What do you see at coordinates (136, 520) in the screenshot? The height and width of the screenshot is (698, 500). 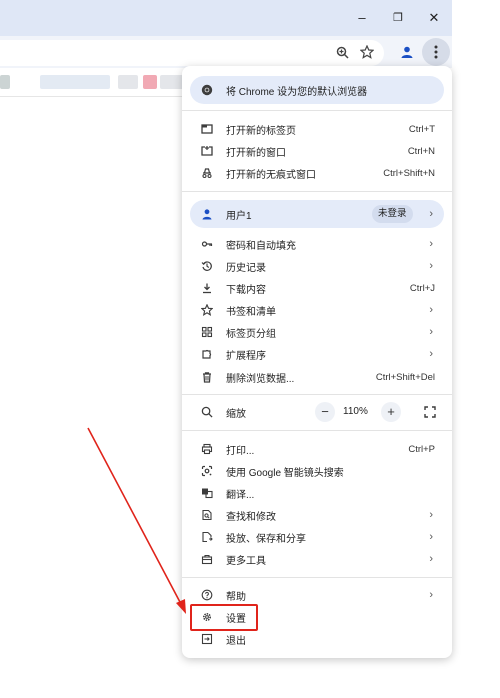 I see `annotation-arrow` at bounding box center [136, 520].